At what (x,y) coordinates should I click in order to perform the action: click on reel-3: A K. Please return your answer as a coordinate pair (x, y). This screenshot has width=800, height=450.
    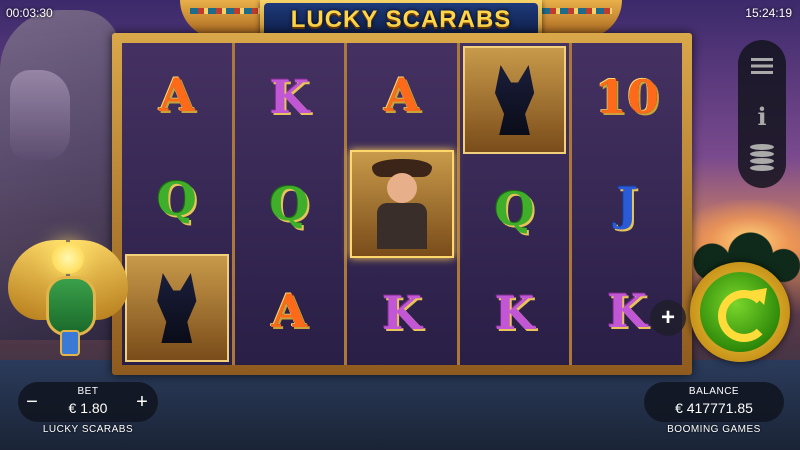
    Looking at the image, I should click on (403, 204).